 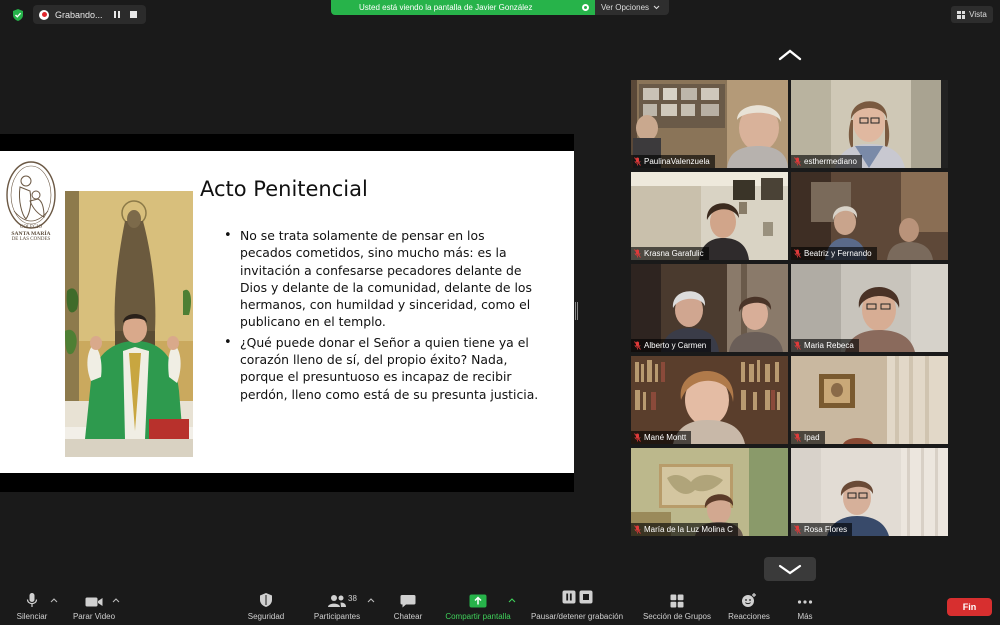 What do you see at coordinates (749, 616) in the screenshot?
I see `reactions-label: Reacciones` at bounding box center [749, 616].